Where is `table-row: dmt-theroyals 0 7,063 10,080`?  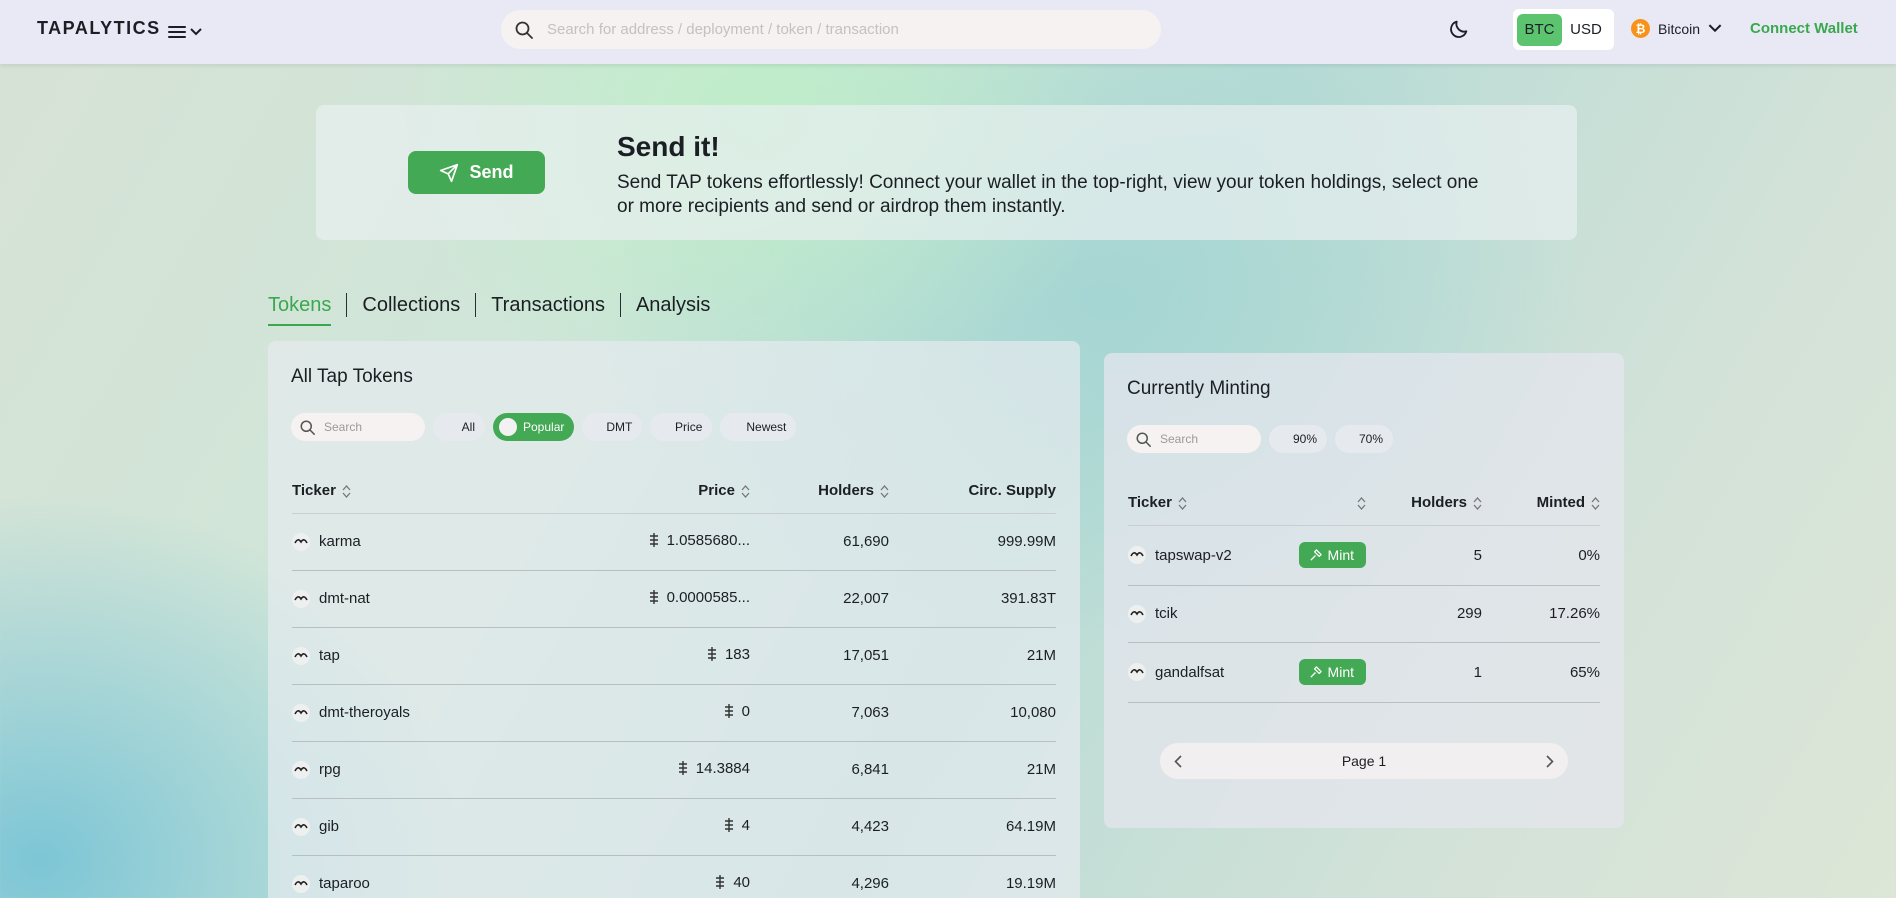 table-row: dmt-theroyals 0 7,063 10,080 is located at coordinates (674, 713).